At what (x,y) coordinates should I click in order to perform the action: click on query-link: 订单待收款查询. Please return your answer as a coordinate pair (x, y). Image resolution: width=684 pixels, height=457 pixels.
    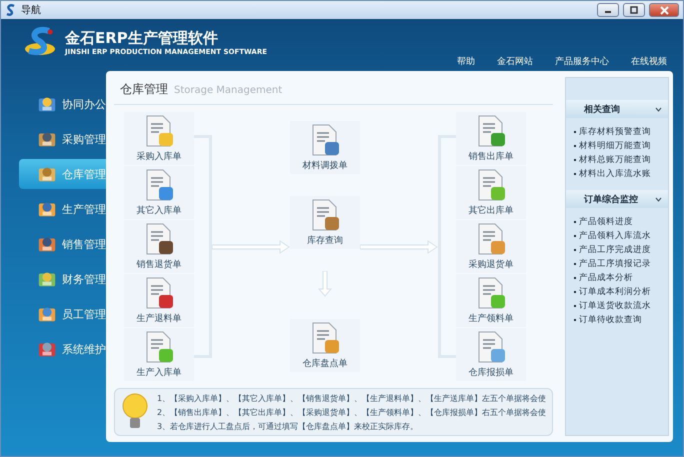
    Looking at the image, I should click on (610, 320).